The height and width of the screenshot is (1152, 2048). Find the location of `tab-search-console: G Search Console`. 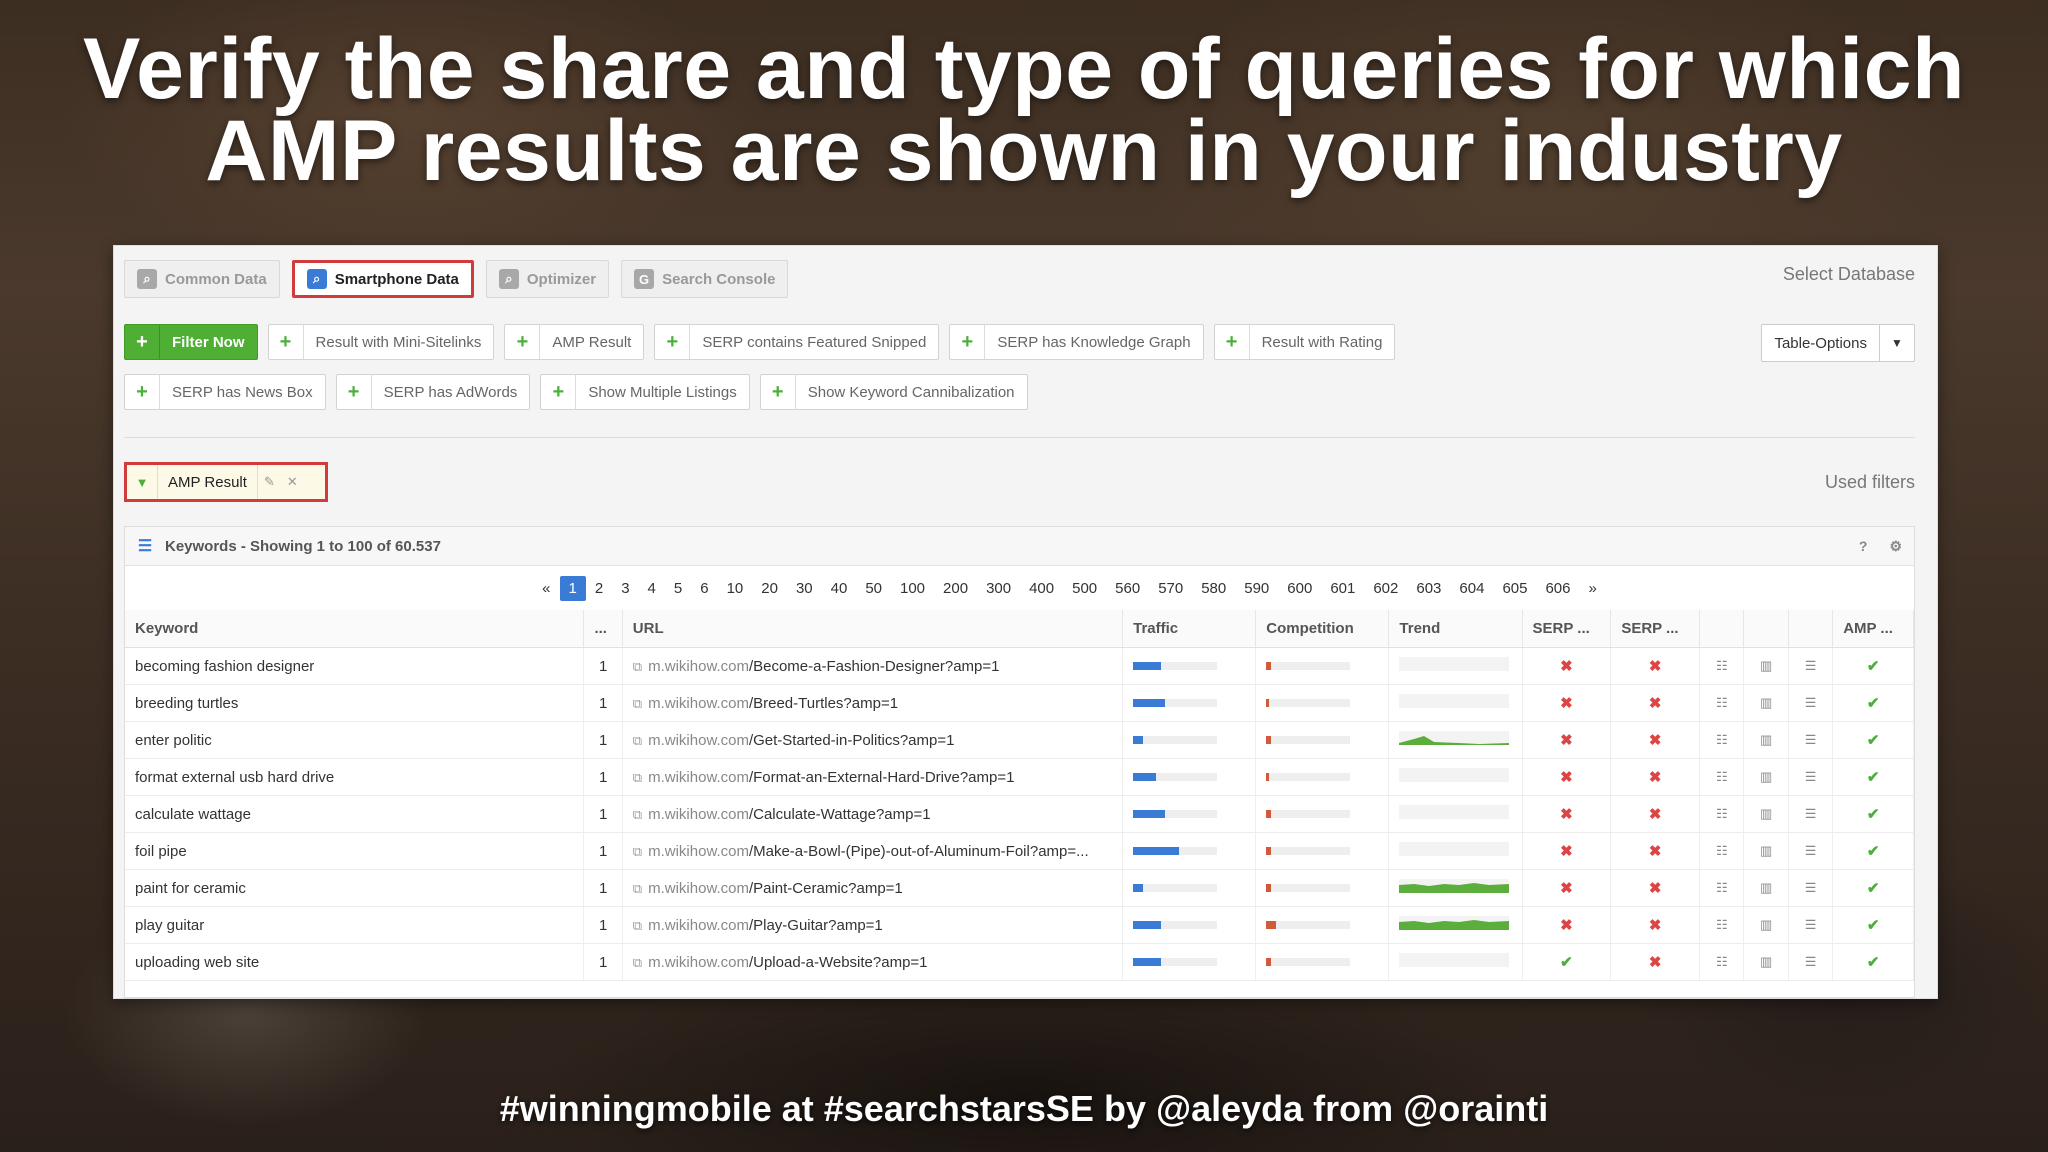

tab-search-console: G Search Console is located at coordinates (705, 279).